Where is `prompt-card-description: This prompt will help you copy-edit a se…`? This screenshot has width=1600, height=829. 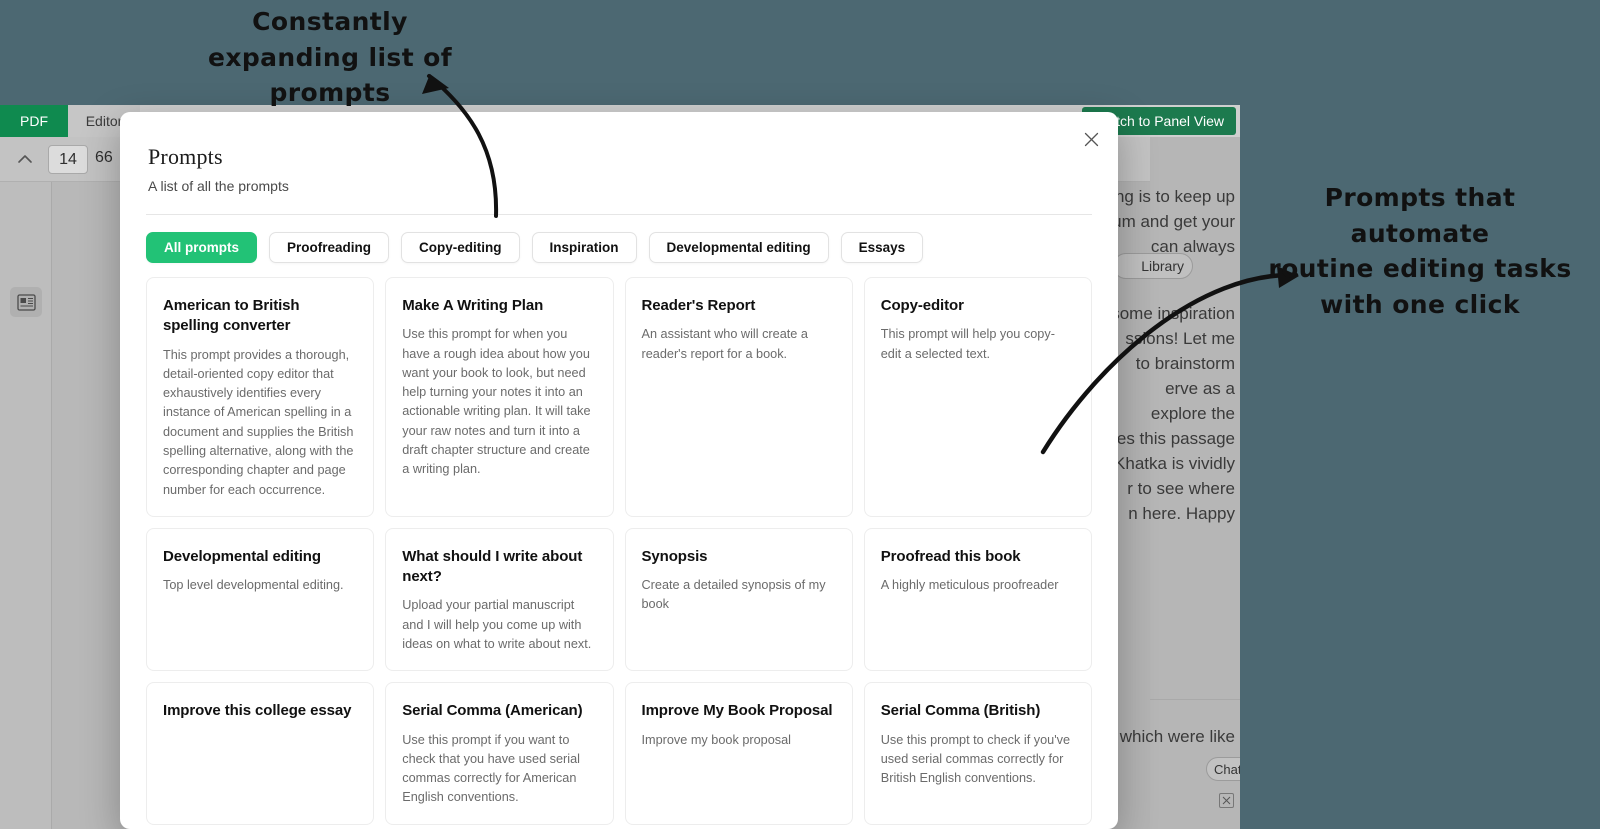
prompt-card-description: This prompt will help you copy-edit a se… is located at coordinates (967, 344).